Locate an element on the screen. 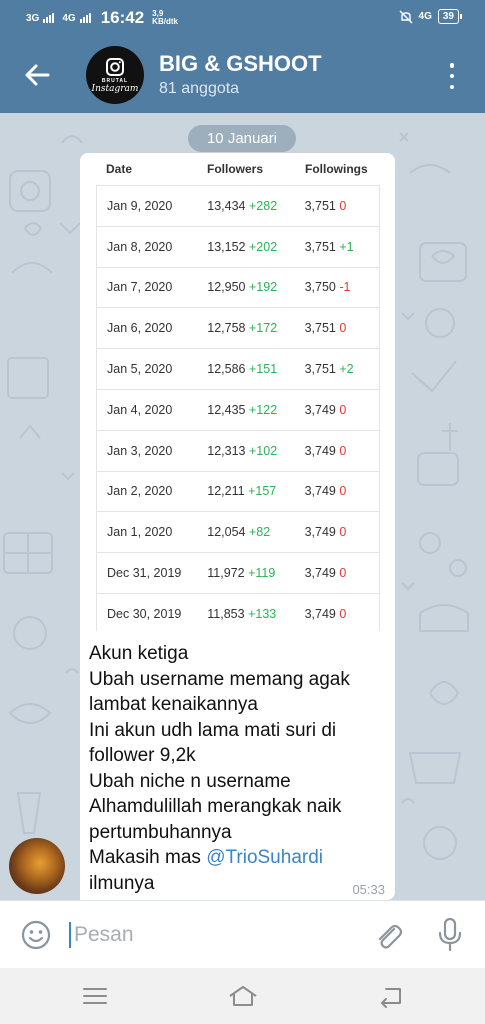 Image resolution: width=485 pixels, height=1024 pixels. table-row: Jan 6, 2020 12,758 +172 3,751 0 is located at coordinates (238, 329).